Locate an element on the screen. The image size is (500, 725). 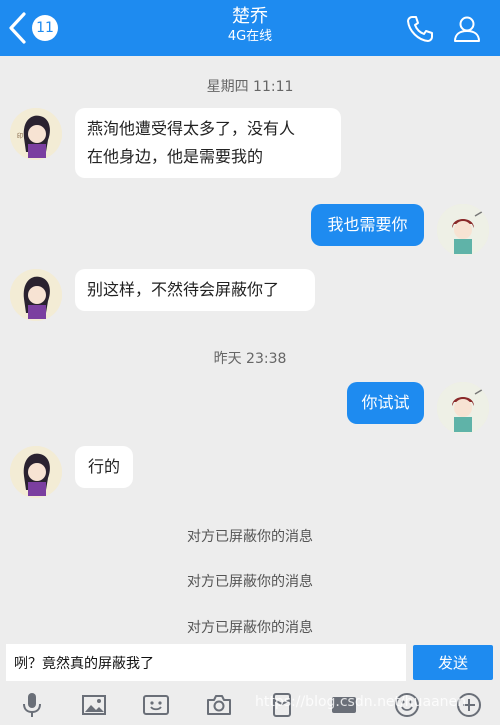
message-bubble-incoming: 燕洵他遭受得太多了，没有人 在他身边，他是需要我的 is located at coordinates (208, 143).